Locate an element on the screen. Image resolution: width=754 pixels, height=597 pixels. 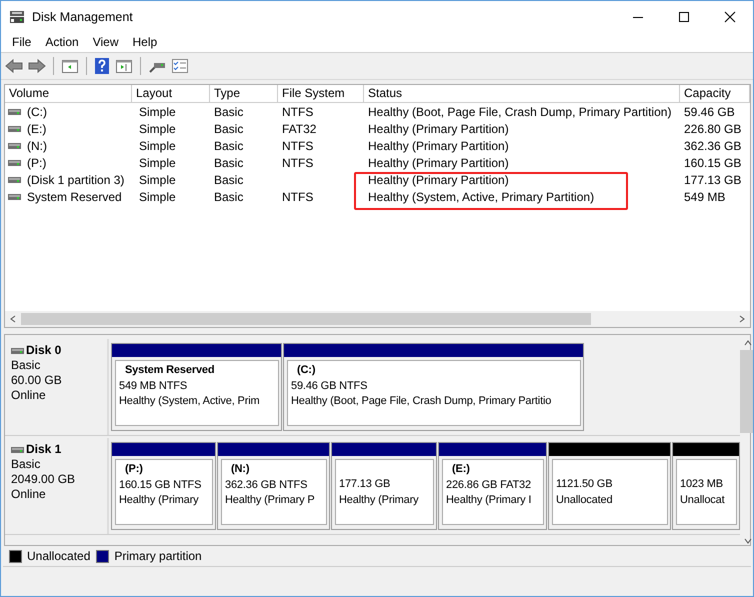
partition-block: (N:) 362.36 GB NTFS Healthy (Primary P is located at coordinates (273, 486).